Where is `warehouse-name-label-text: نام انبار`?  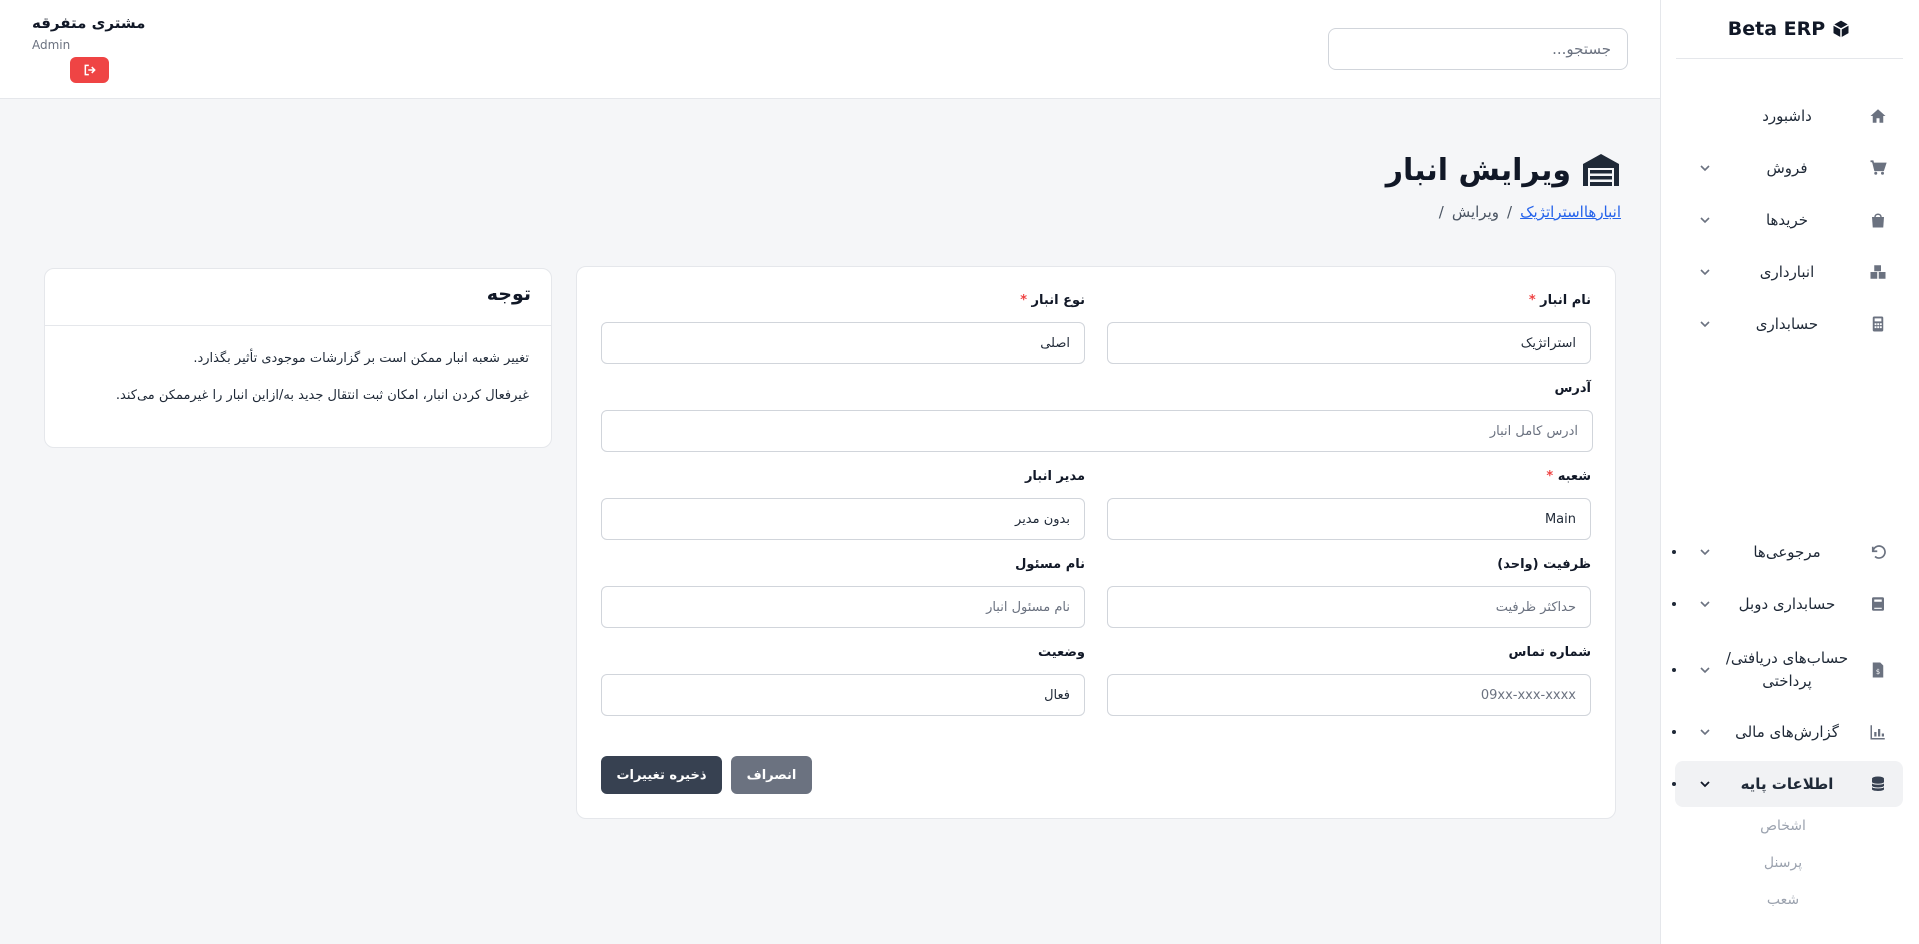
warehouse-name-label-text: نام انبار is located at coordinates (1565, 300).